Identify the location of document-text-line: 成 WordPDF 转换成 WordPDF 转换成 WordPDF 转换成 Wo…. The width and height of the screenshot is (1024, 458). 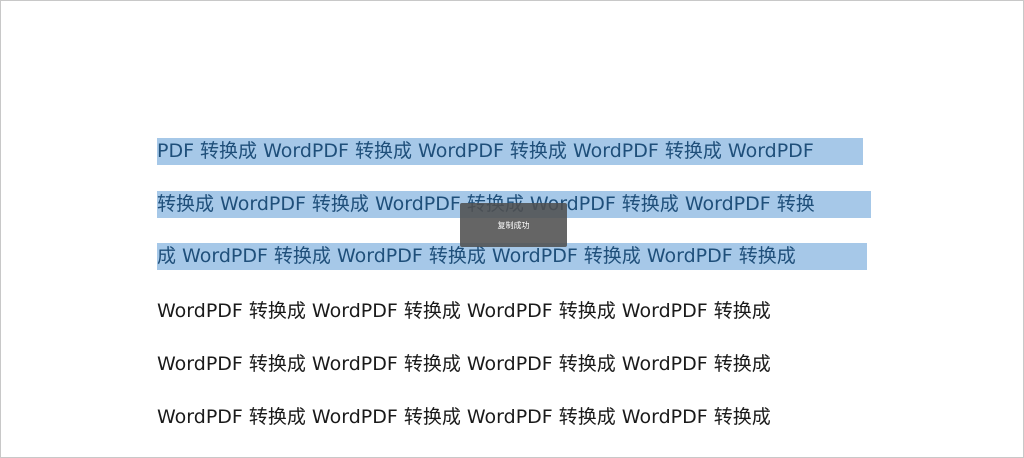
(512, 256).